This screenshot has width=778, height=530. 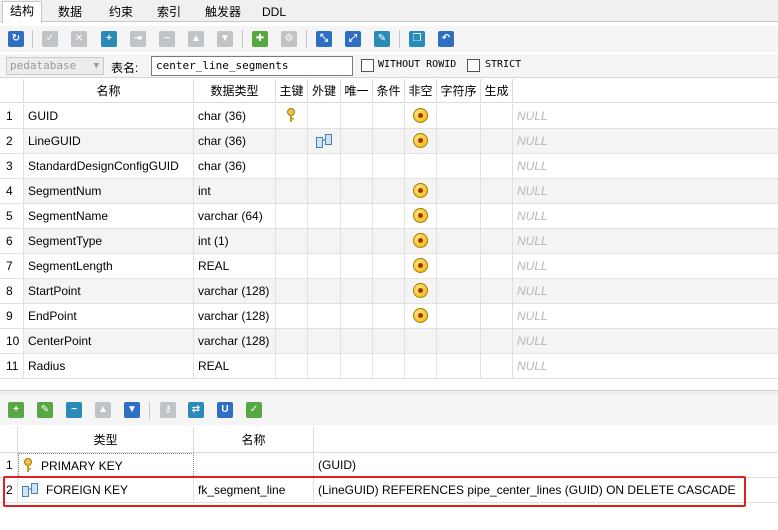 What do you see at coordinates (353, 39) in the screenshot?
I see `expand-button: ⤢` at bounding box center [353, 39].